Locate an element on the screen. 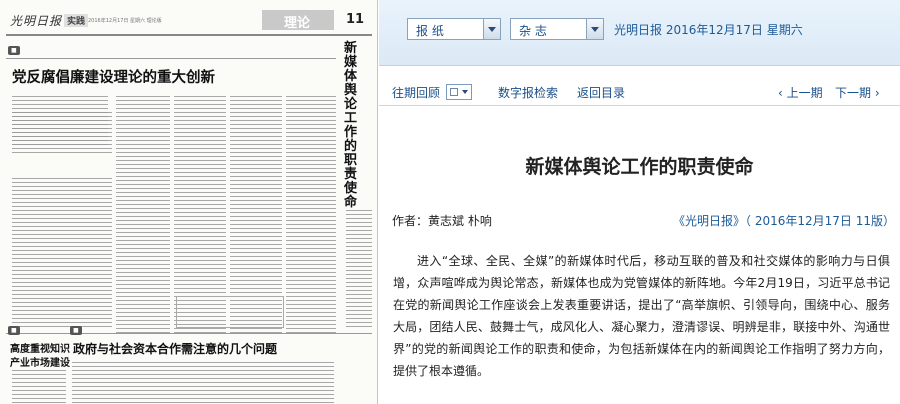  highlight-box is located at coordinates (230, 312).